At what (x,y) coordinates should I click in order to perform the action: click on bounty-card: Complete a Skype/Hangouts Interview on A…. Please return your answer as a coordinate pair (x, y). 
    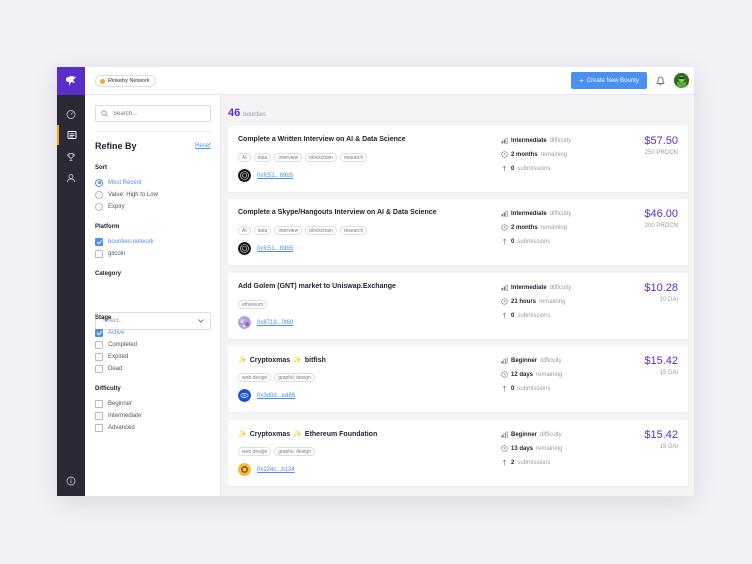
    Looking at the image, I should click on (458, 232).